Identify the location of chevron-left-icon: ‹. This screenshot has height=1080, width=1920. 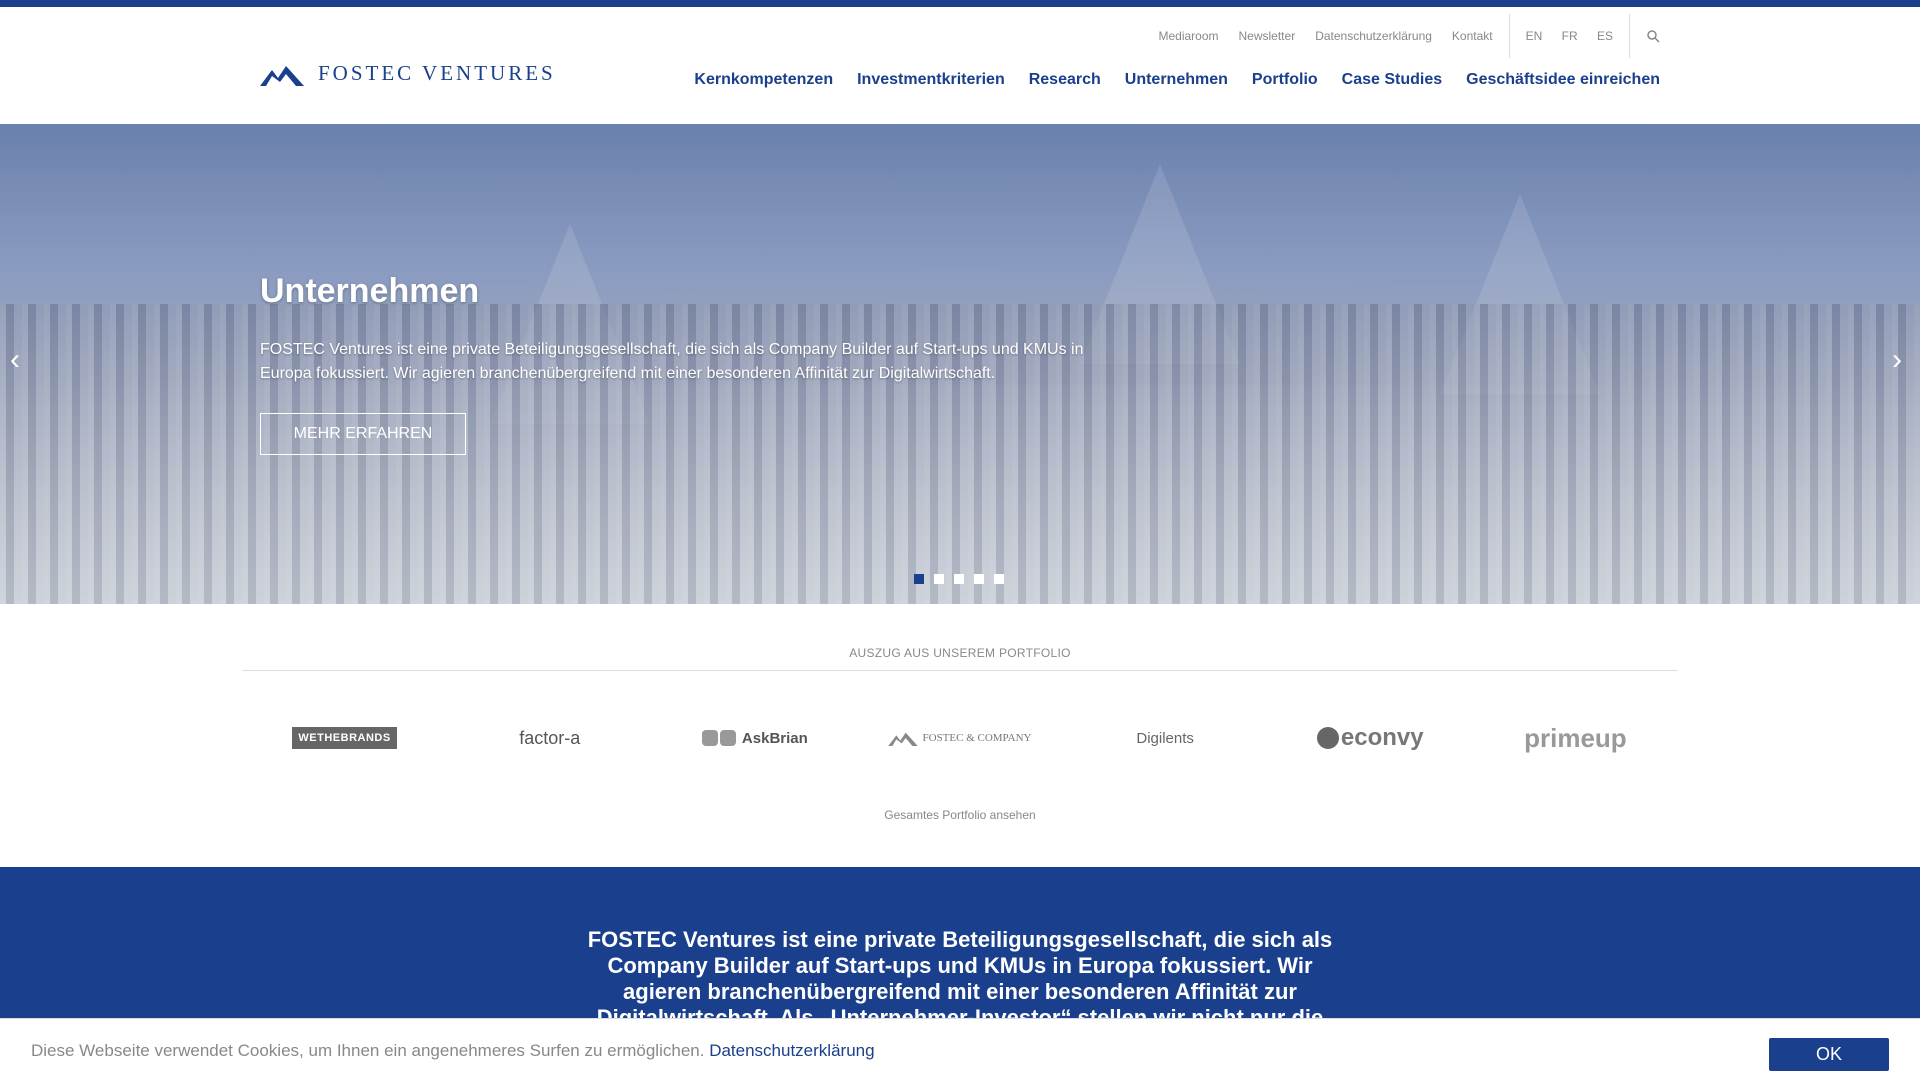
(18, 360).